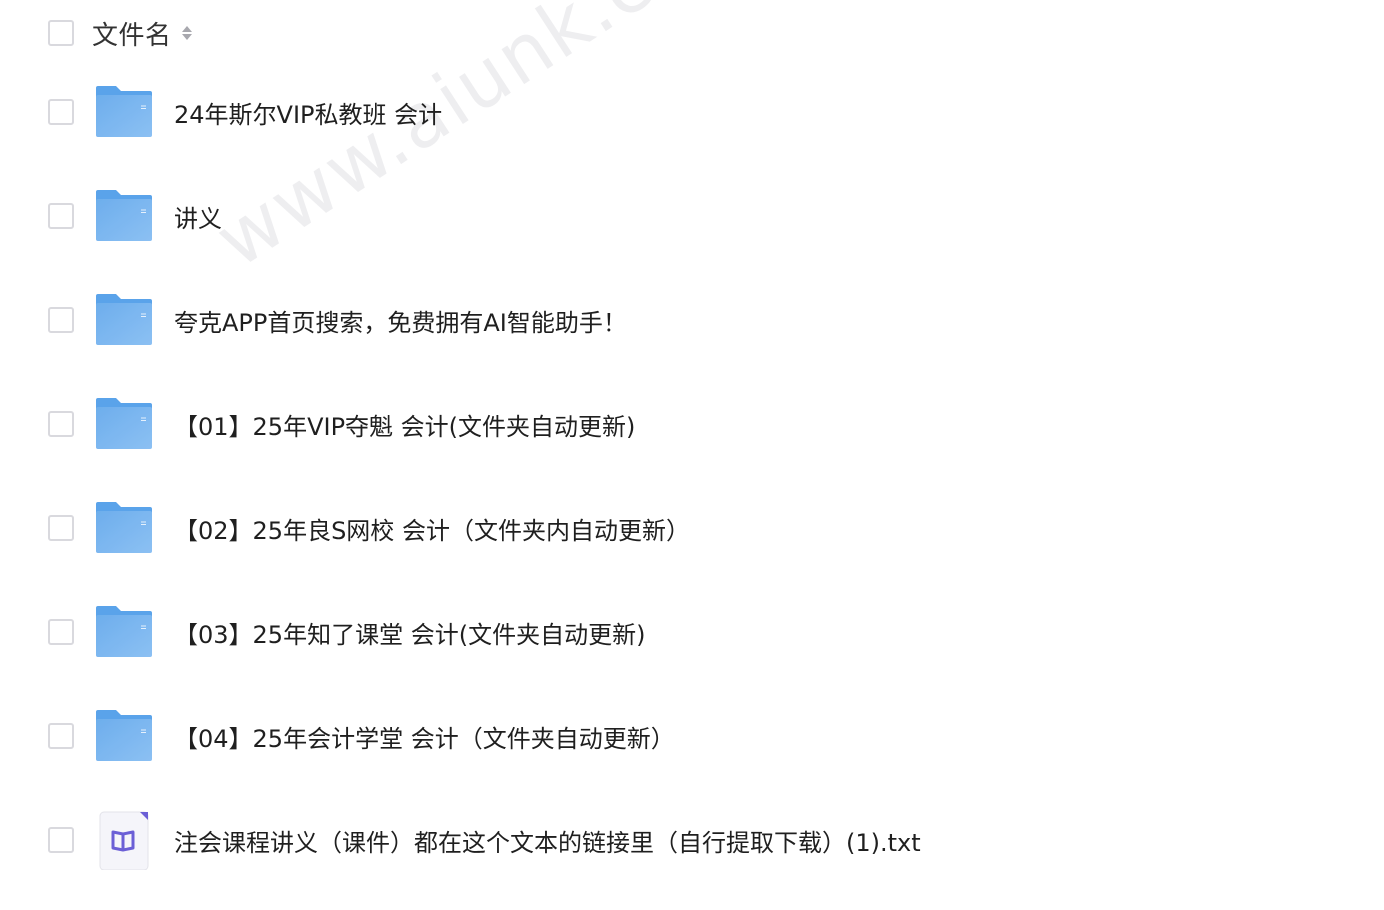 The image size is (1384, 910). I want to click on file-name: 夸克APP首页搜索，免费拥有AI智能助手！, so click(400, 320).